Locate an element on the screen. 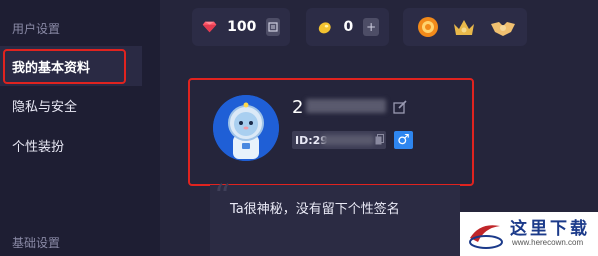 The width and height of the screenshot is (598, 256). badge-collection is located at coordinates (465, 27).